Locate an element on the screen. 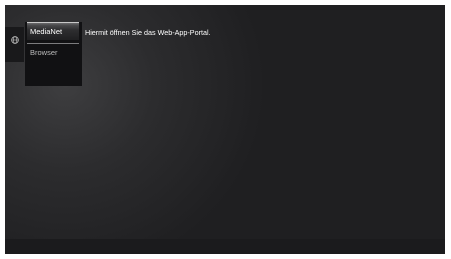 The height and width of the screenshot is (259, 451). app-menu: MediaNet Browser is located at coordinates (53, 54).